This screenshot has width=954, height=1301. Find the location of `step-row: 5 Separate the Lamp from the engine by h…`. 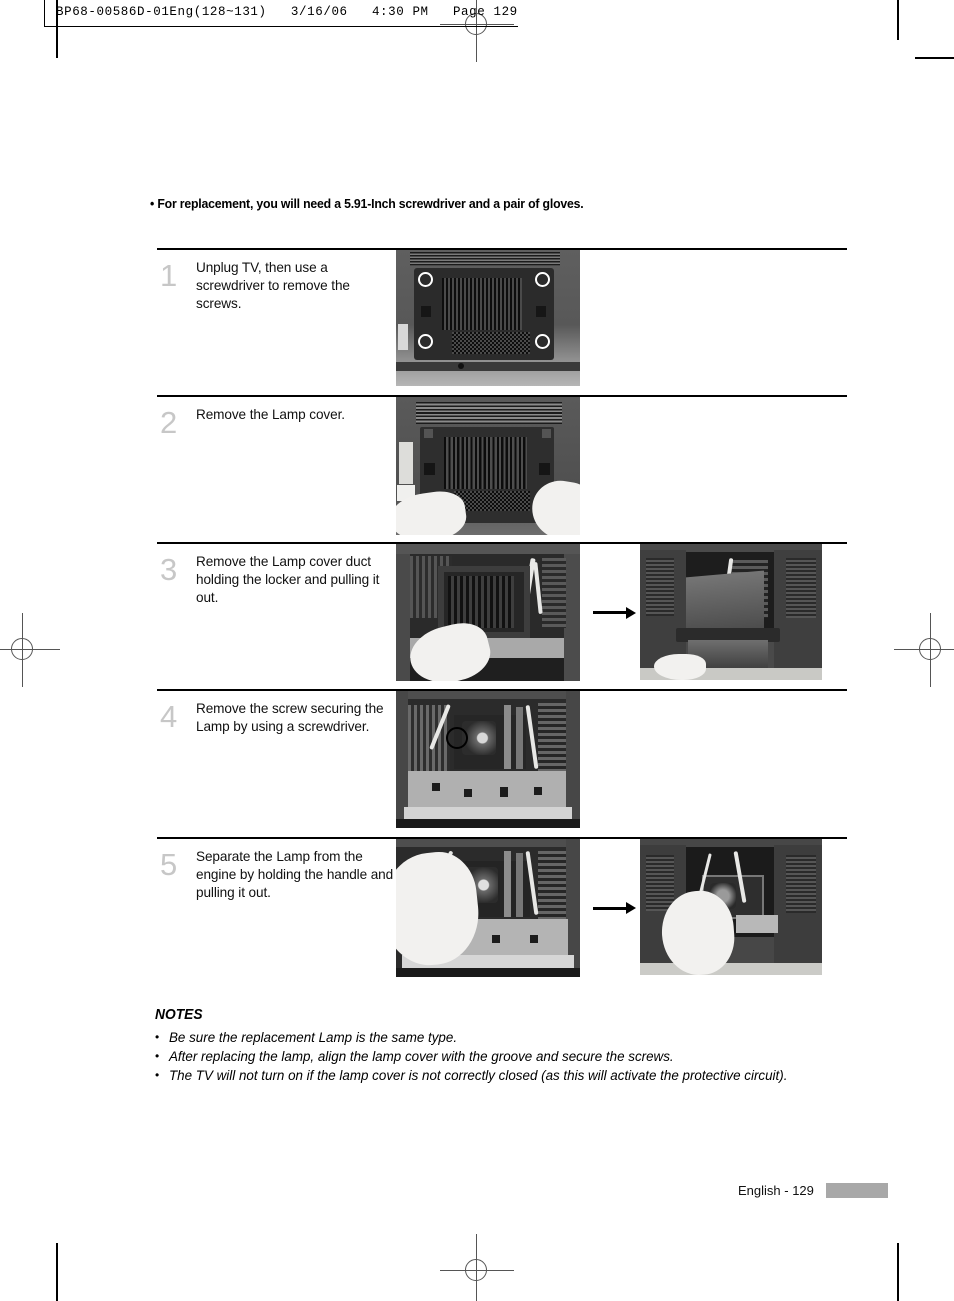

step-row: 5 Separate the Lamp from the engine by h… is located at coordinates (502, 910).